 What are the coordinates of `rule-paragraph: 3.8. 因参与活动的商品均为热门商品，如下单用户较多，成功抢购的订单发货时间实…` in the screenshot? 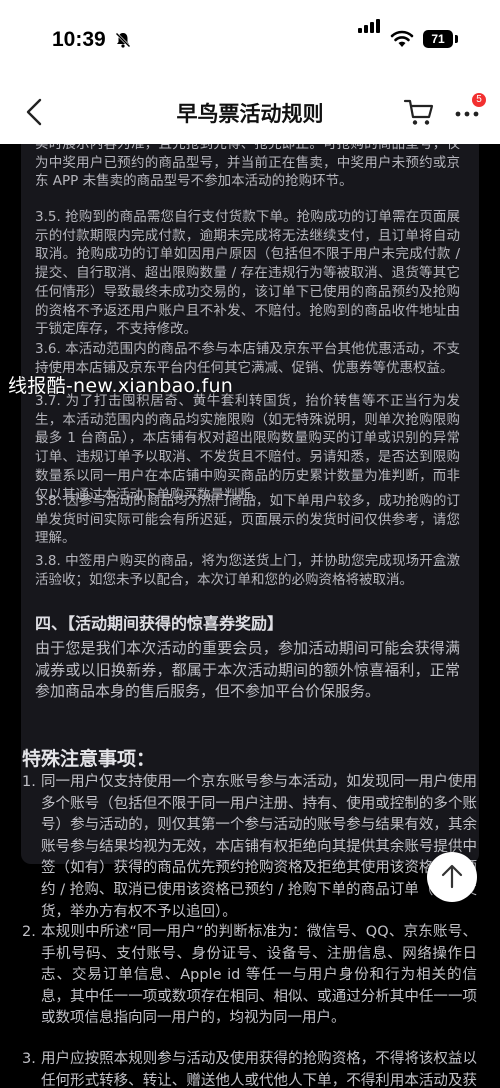 It's located at (247, 520).